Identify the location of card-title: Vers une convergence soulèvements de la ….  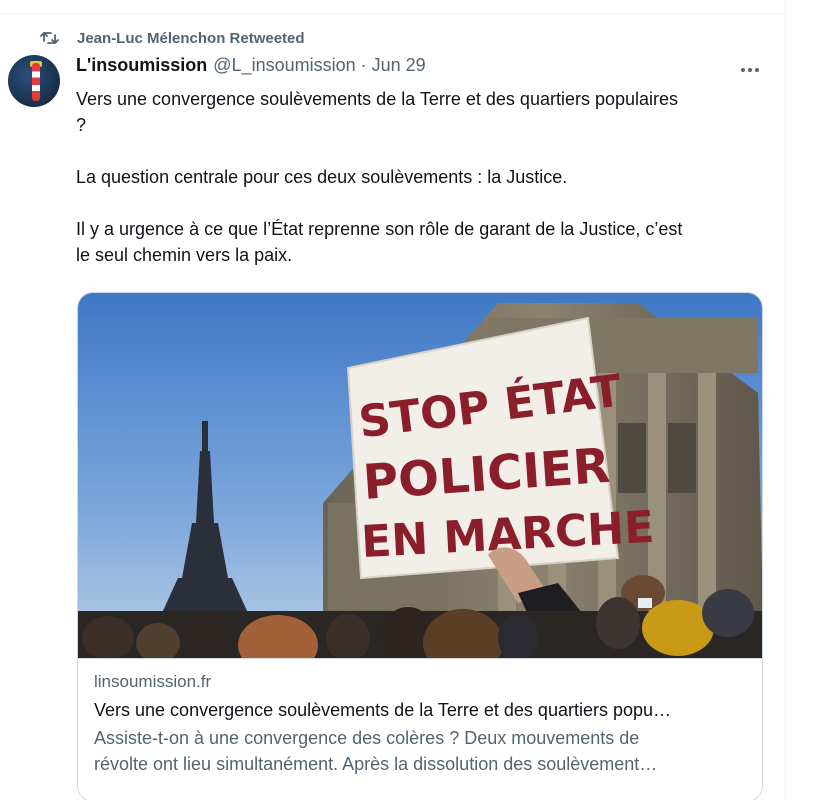
(383, 710).